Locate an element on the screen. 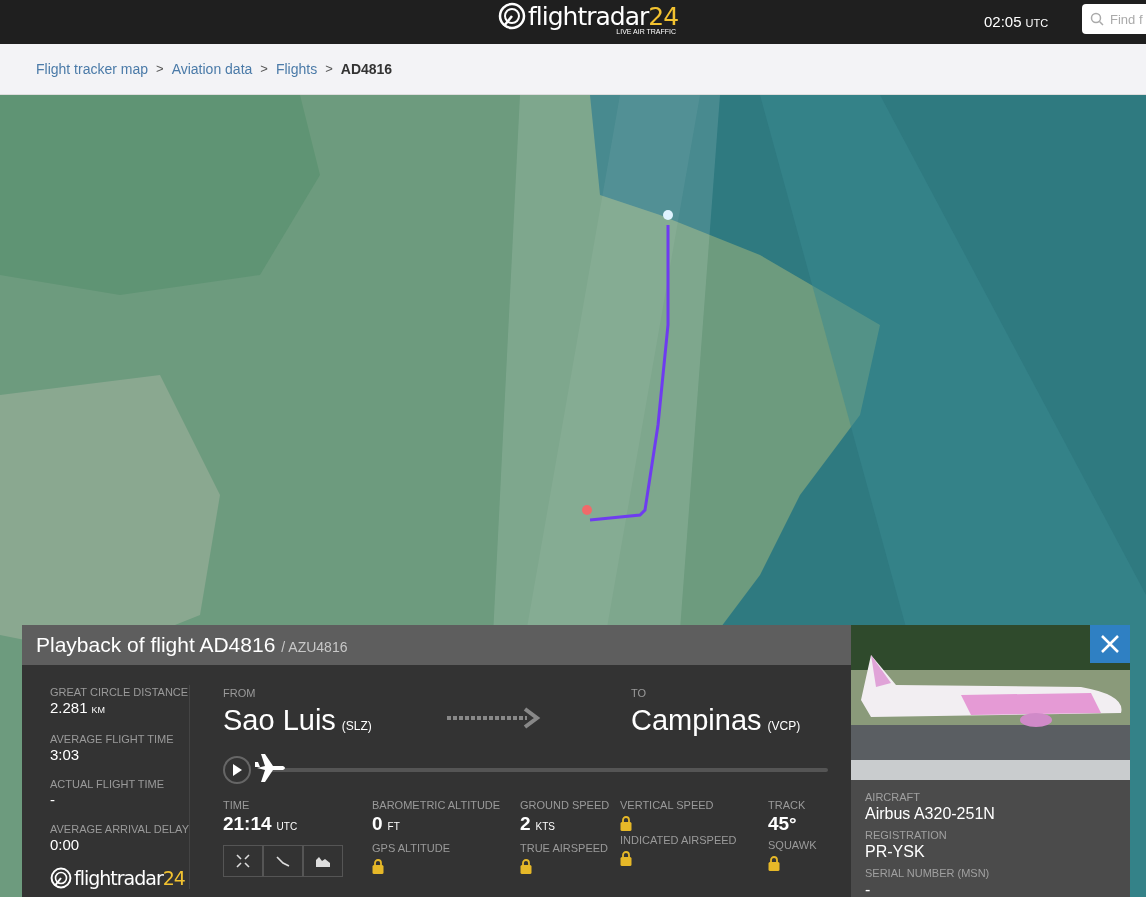 This screenshot has height=897, width=1146. search-field: Find f is located at coordinates (1114, 19).